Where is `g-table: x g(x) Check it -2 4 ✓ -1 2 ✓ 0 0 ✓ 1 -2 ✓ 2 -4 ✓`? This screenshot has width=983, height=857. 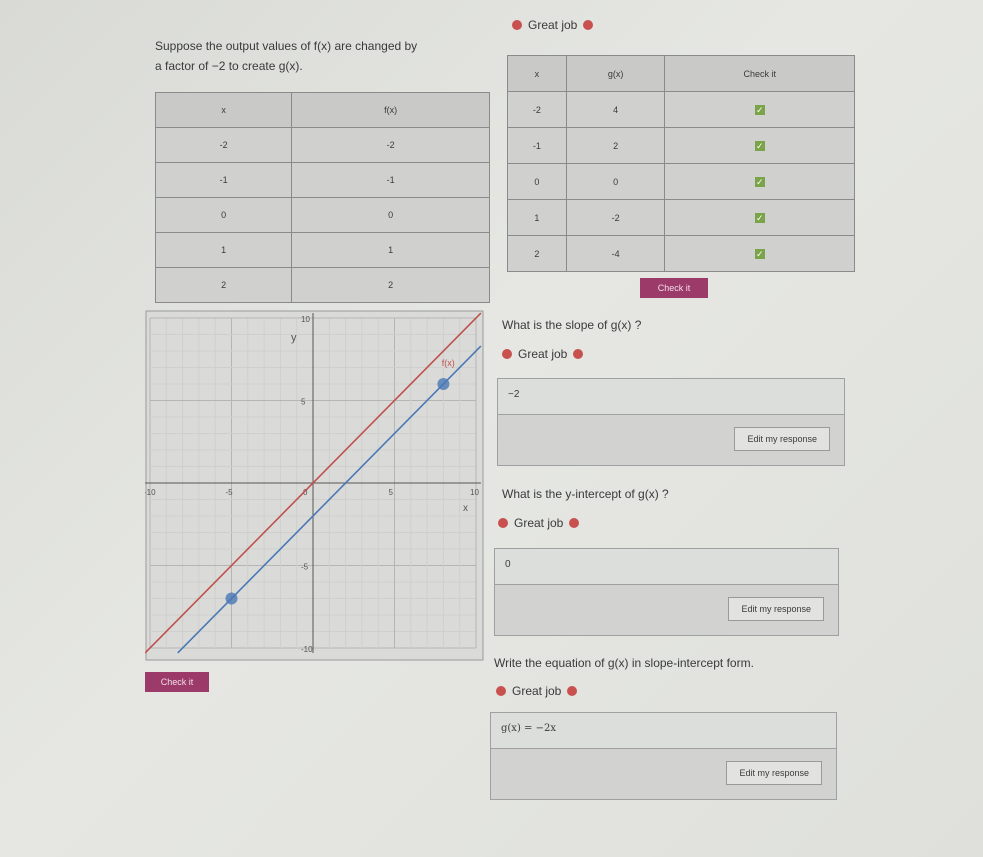
g-table: x g(x) Check it -2 4 ✓ -1 2 ✓ 0 0 ✓ 1 -2 ✓ 2 -4 ✓ is located at coordinates (681, 163).